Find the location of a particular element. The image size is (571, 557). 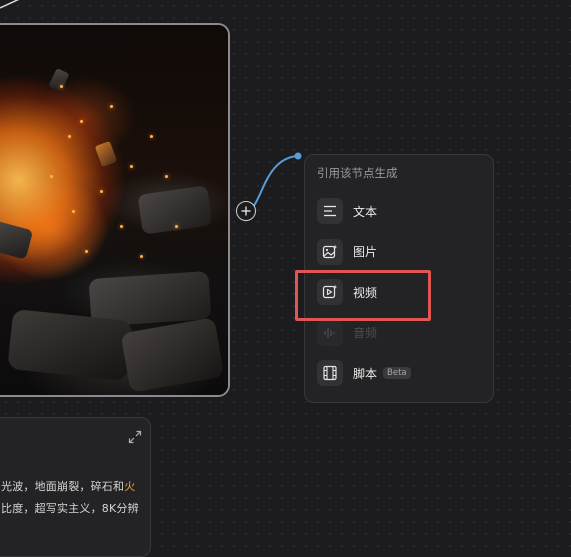

image-sparkle-icon is located at coordinates (330, 251).